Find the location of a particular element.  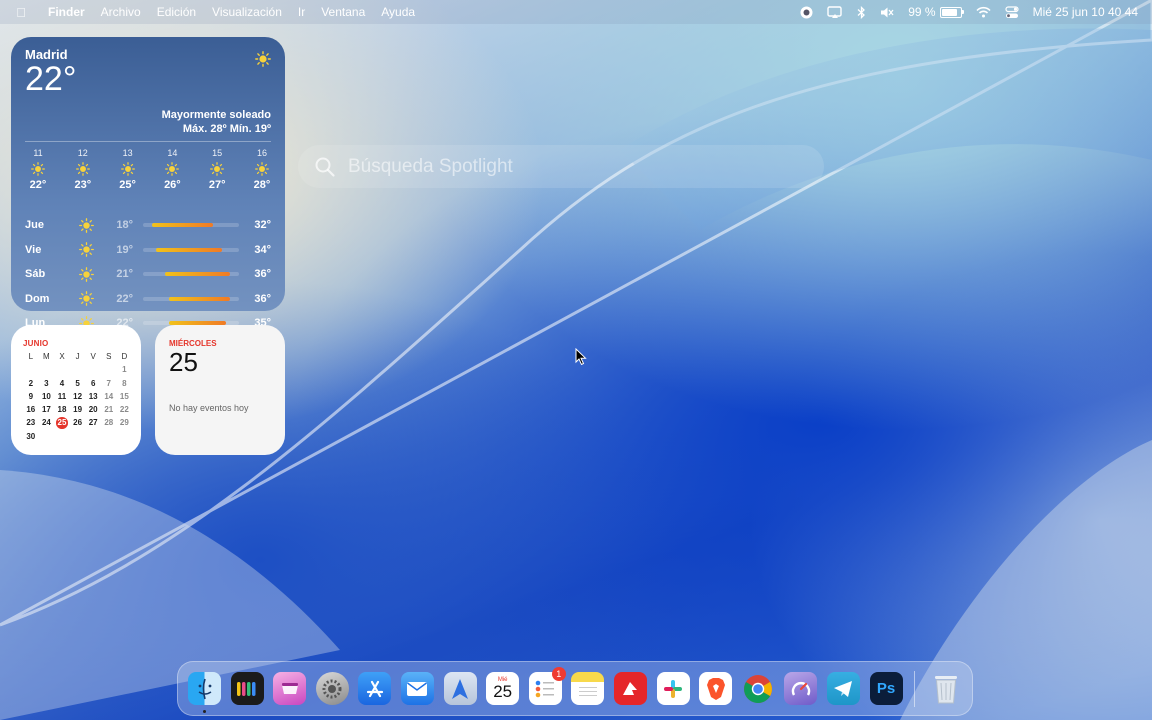

battery-icon is located at coordinates (951, 12).